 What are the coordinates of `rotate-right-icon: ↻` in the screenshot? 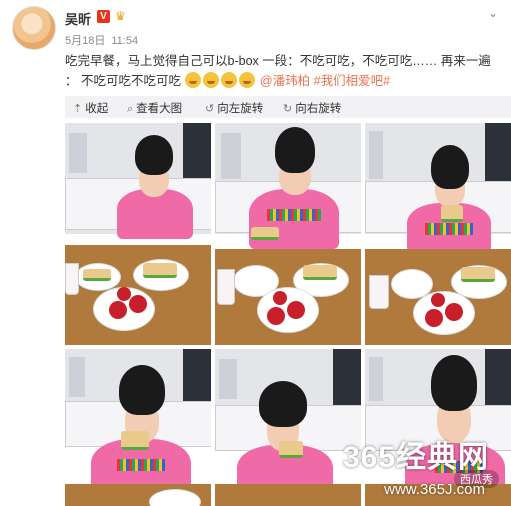 It's located at (288, 109).